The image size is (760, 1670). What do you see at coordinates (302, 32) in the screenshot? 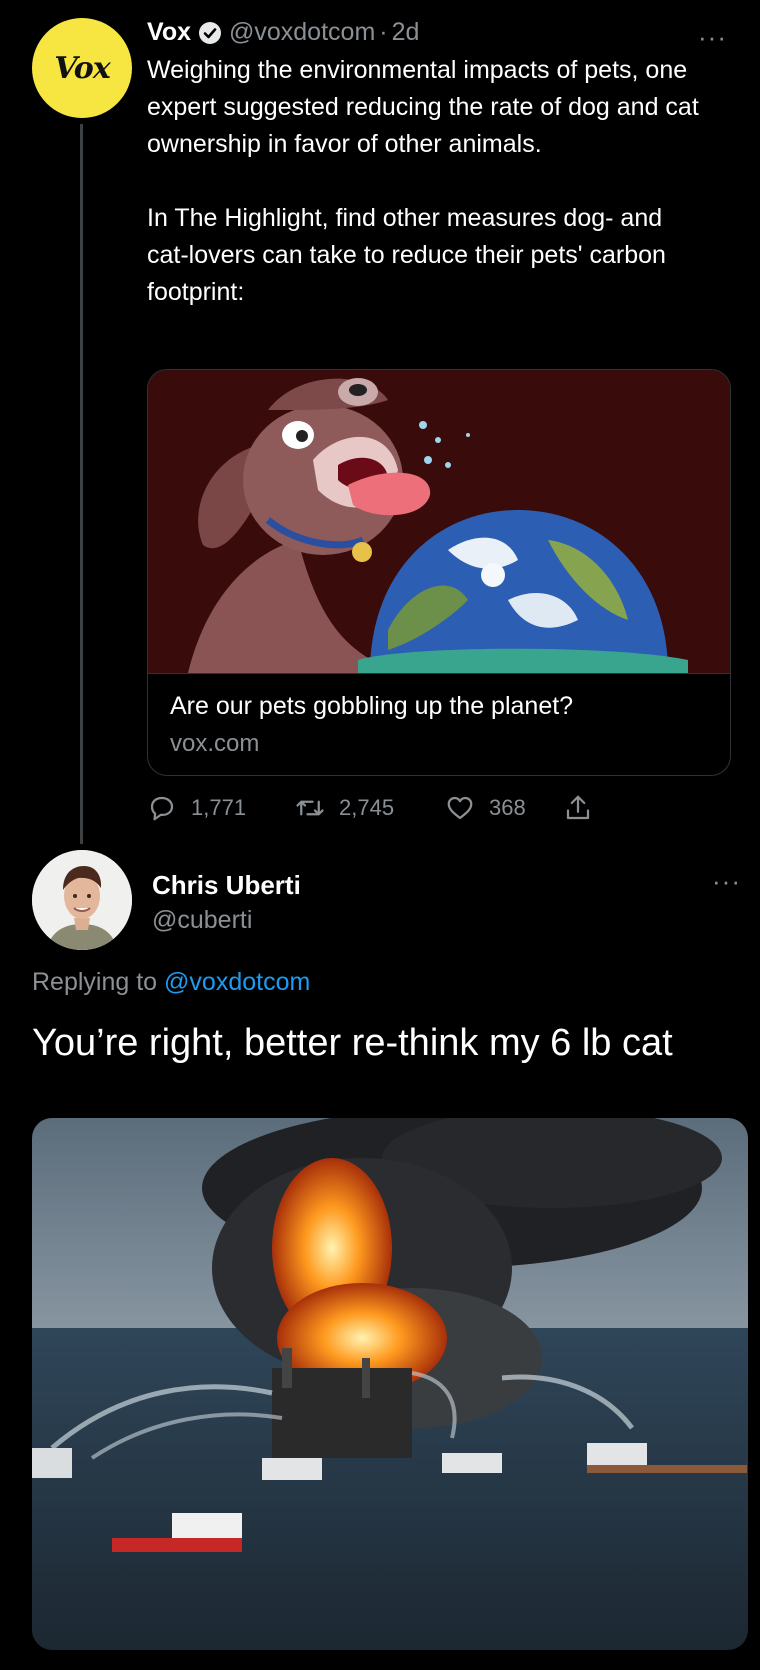
I see `author-handle: @voxdotcom` at bounding box center [302, 32].